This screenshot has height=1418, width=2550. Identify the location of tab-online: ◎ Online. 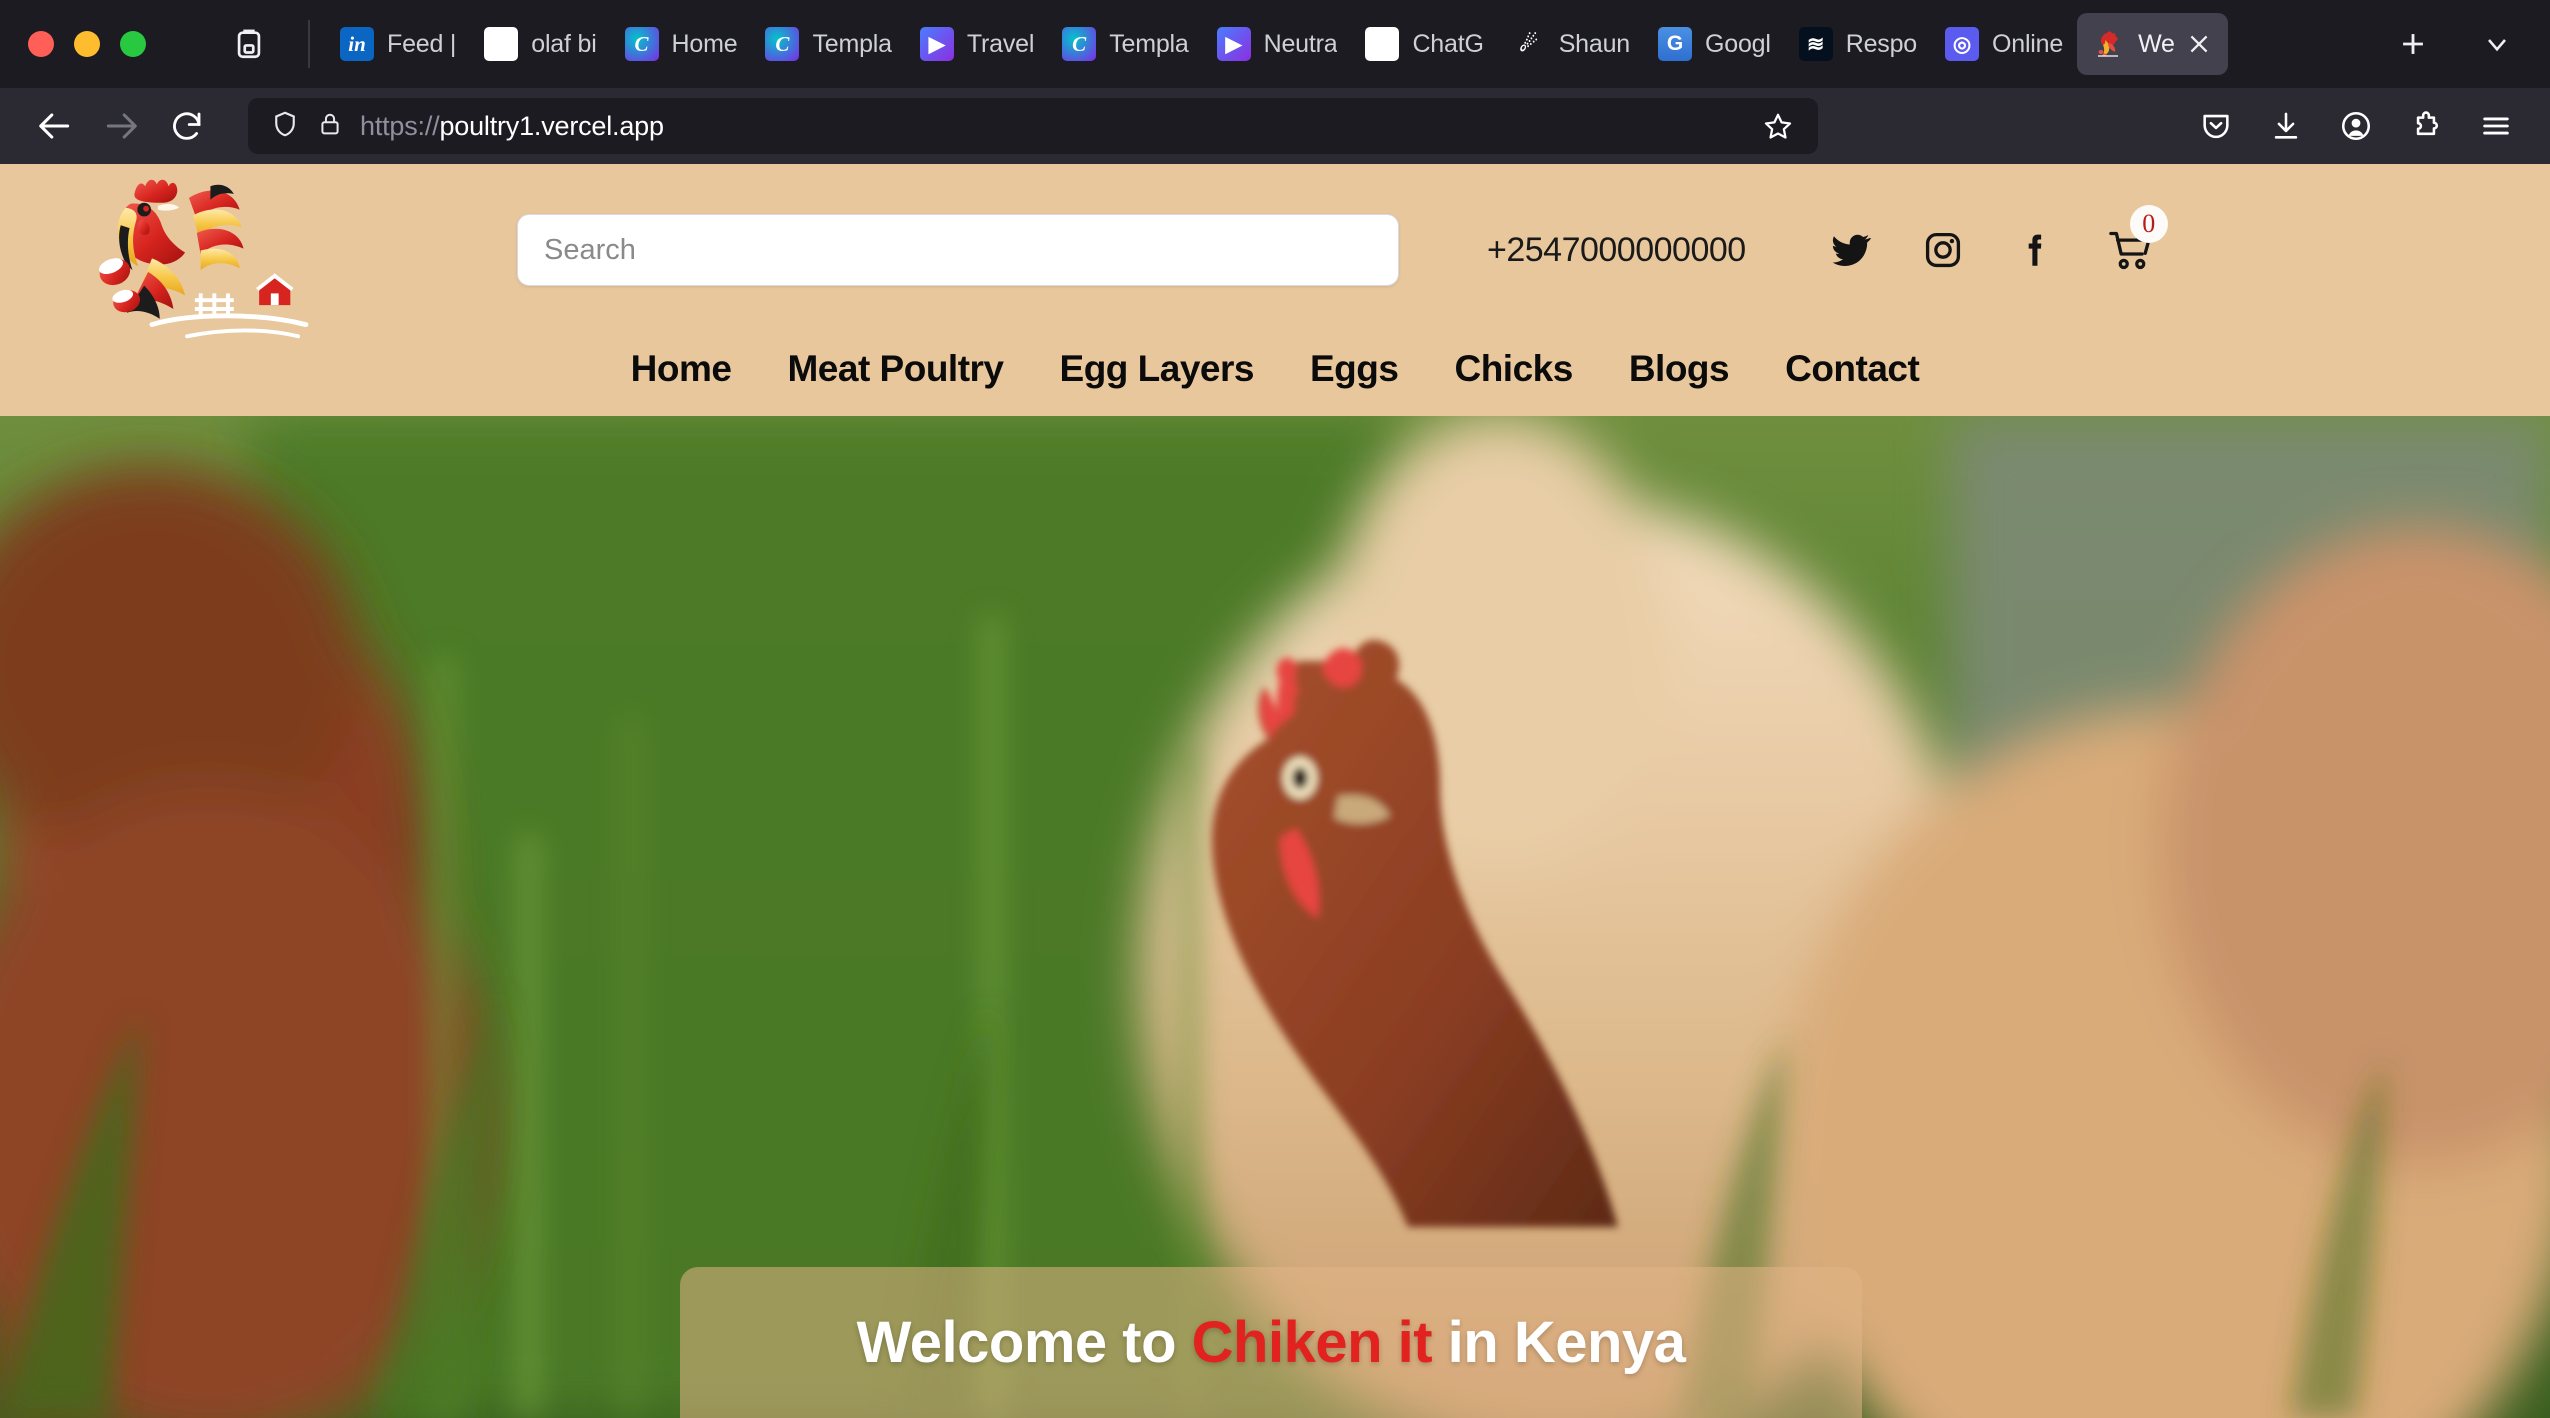
(2004, 44).